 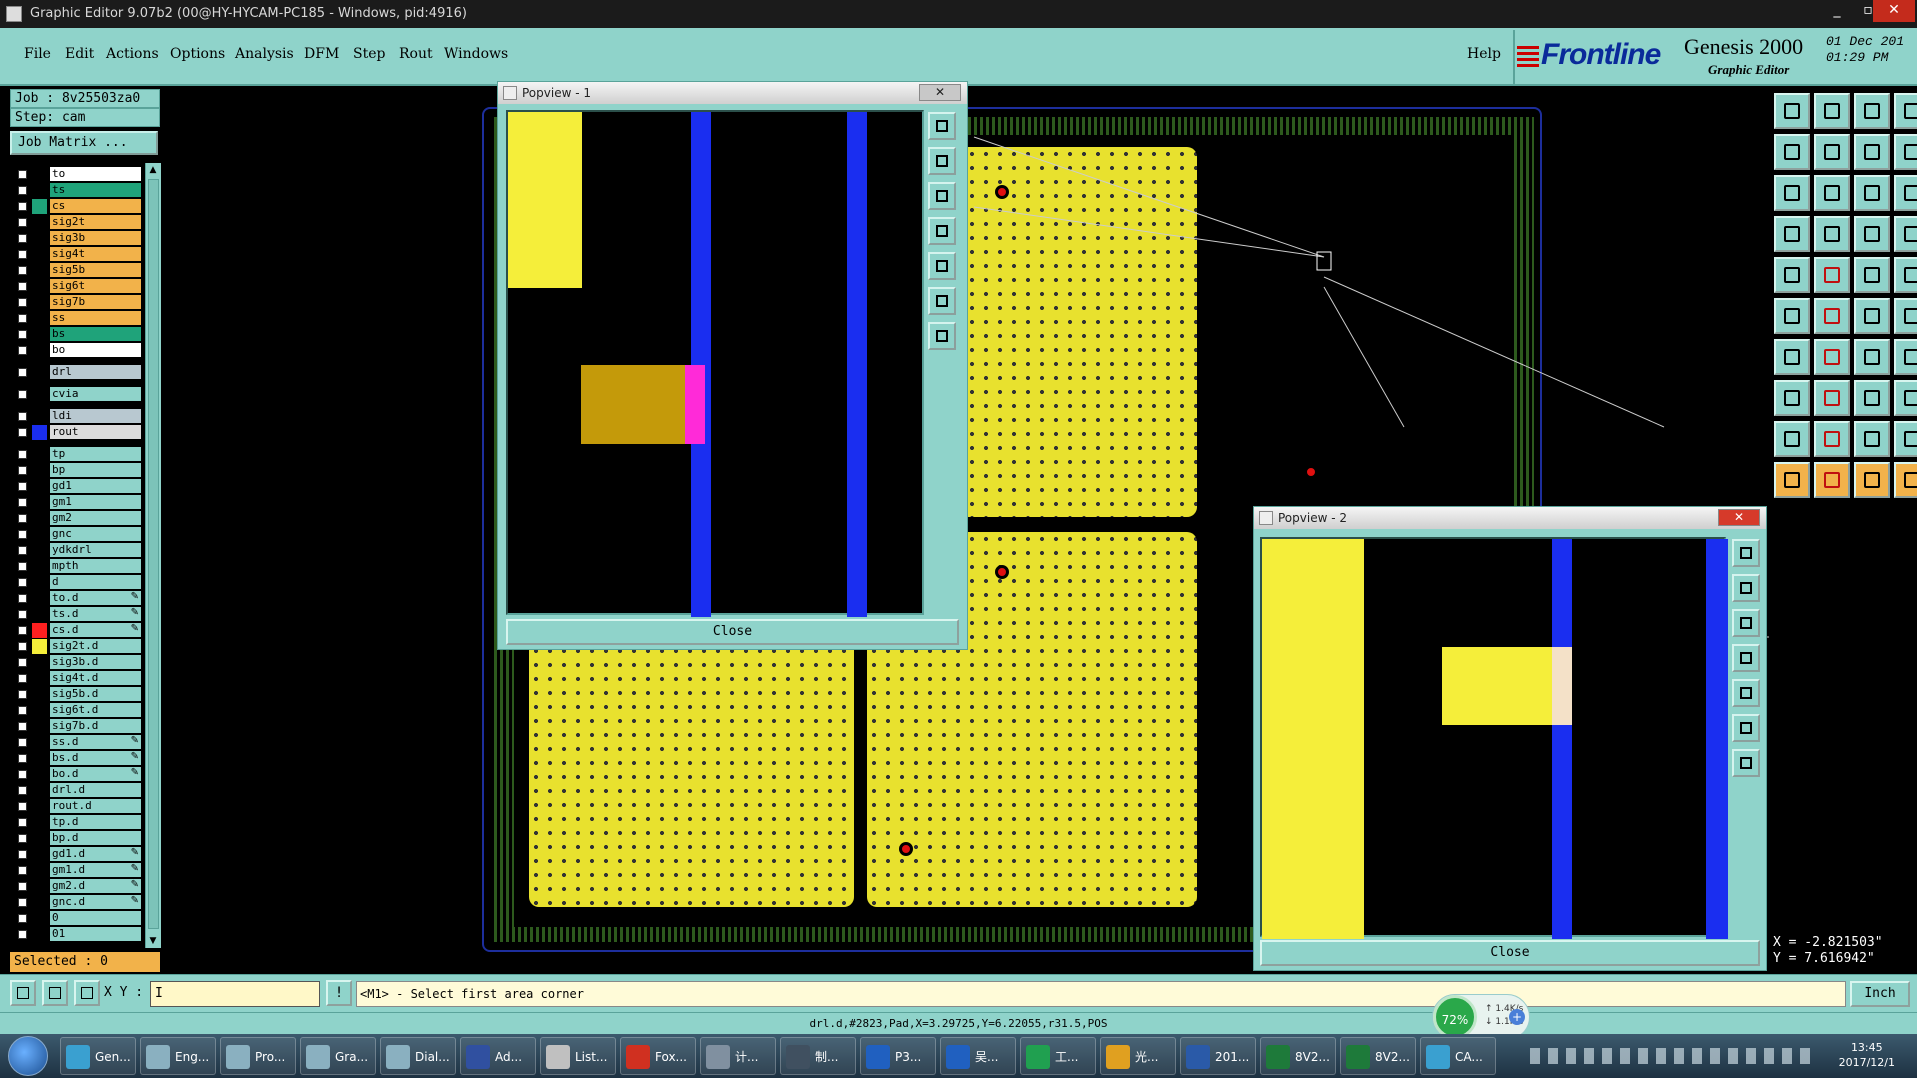 What do you see at coordinates (1905, 275) in the screenshot?
I see `circle-icon` at bounding box center [1905, 275].